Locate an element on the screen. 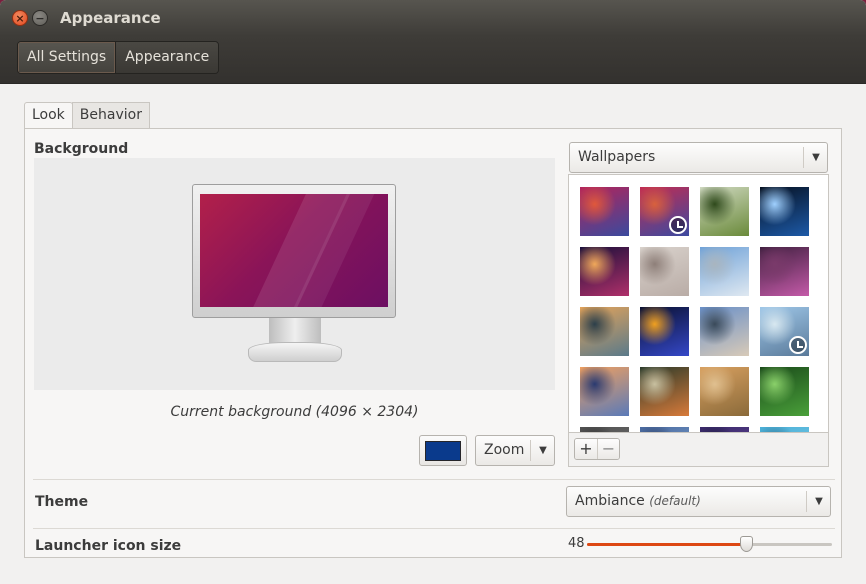 The height and width of the screenshot is (584, 866). add-wallpaper-button: + is located at coordinates (586, 449).